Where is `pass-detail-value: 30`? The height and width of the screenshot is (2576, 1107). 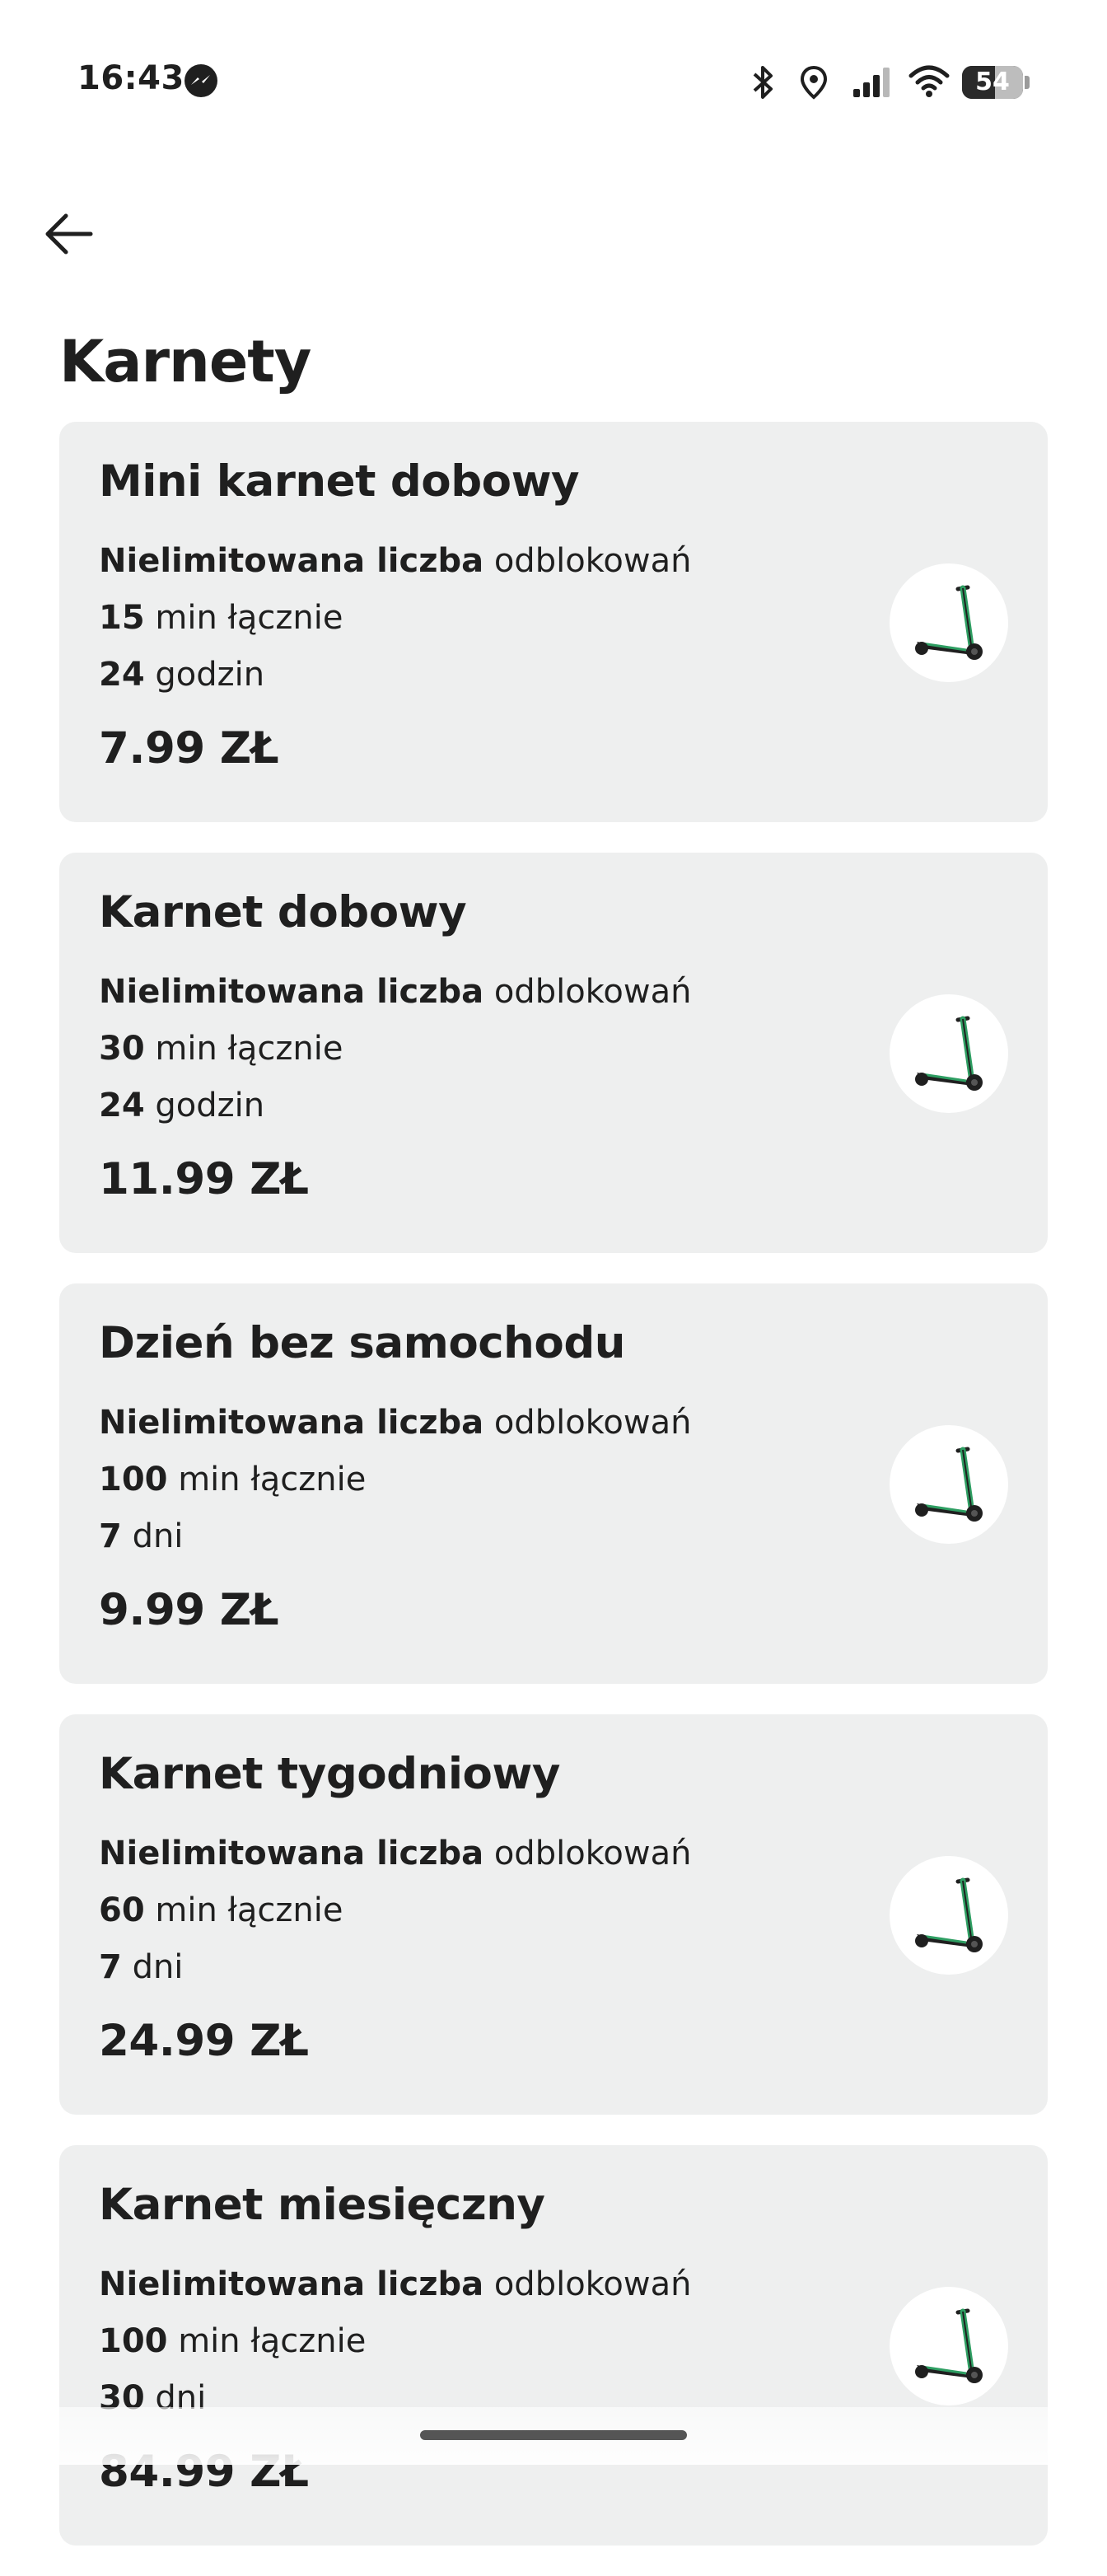
pass-detail-value: 30 is located at coordinates (122, 1049).